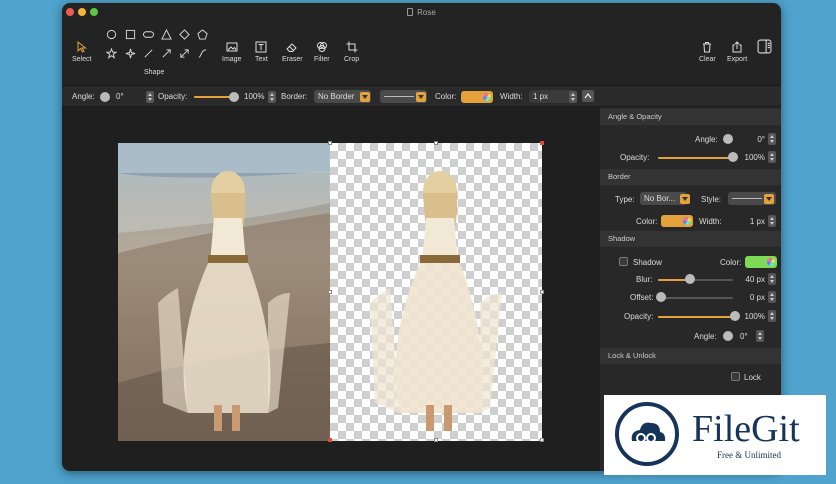 This screenshot has height=484, width=836. I want to click on panel-angle-field: 0°, so click(752, 139).